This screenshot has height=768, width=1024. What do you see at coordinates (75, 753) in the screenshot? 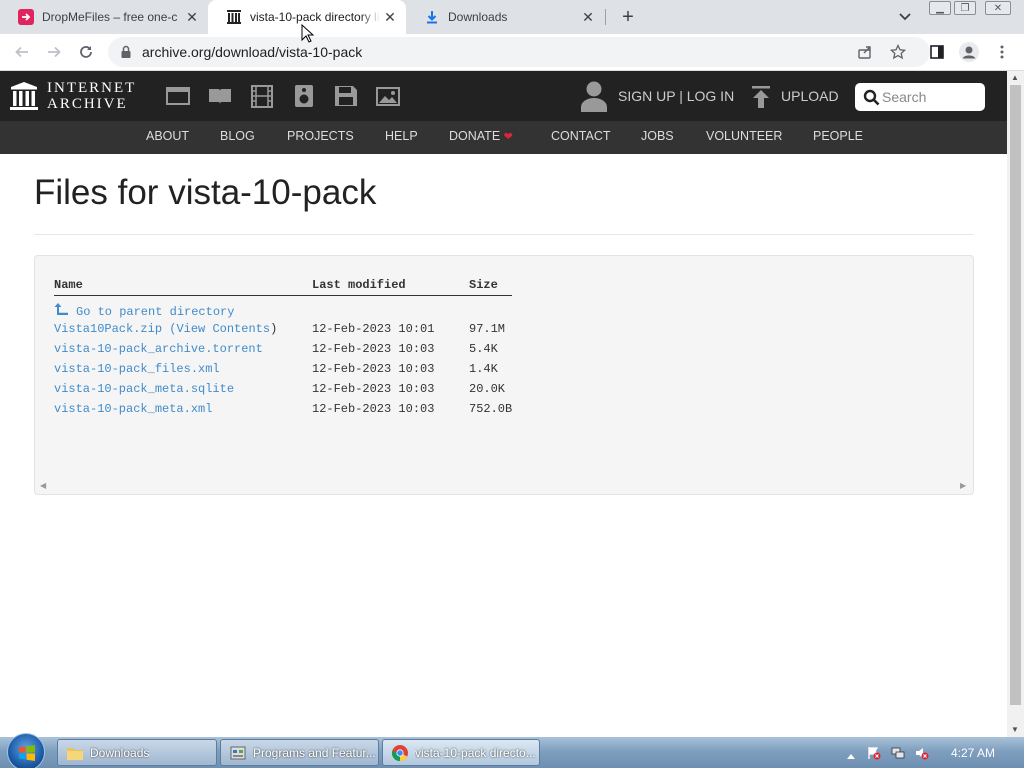
I see `folder-icon` at bounding box center [75, 753].